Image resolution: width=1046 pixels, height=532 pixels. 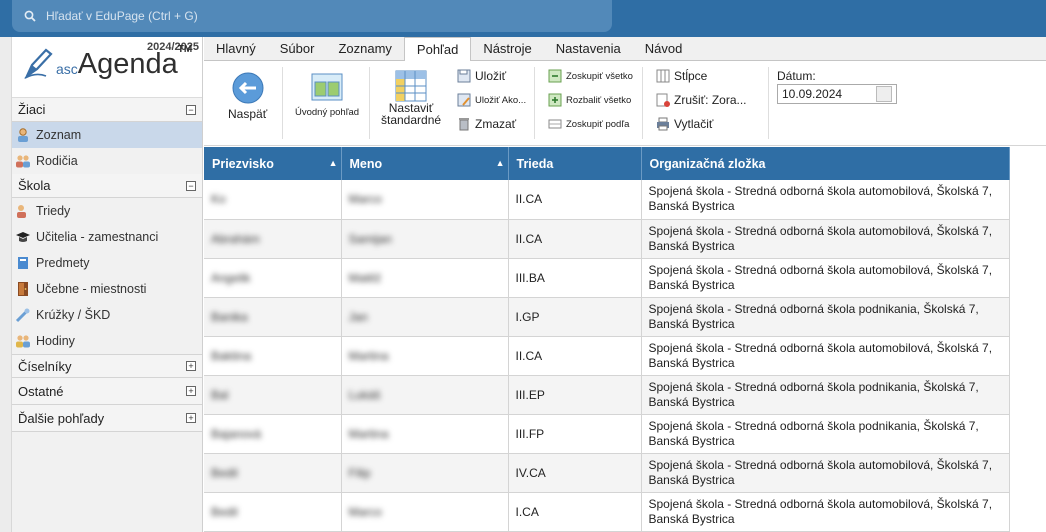 What do you see at coordinates (364, 49) in the screenshot?
I see `tab-zoznamy: Zoznamy` at bounding box center [364, 49].